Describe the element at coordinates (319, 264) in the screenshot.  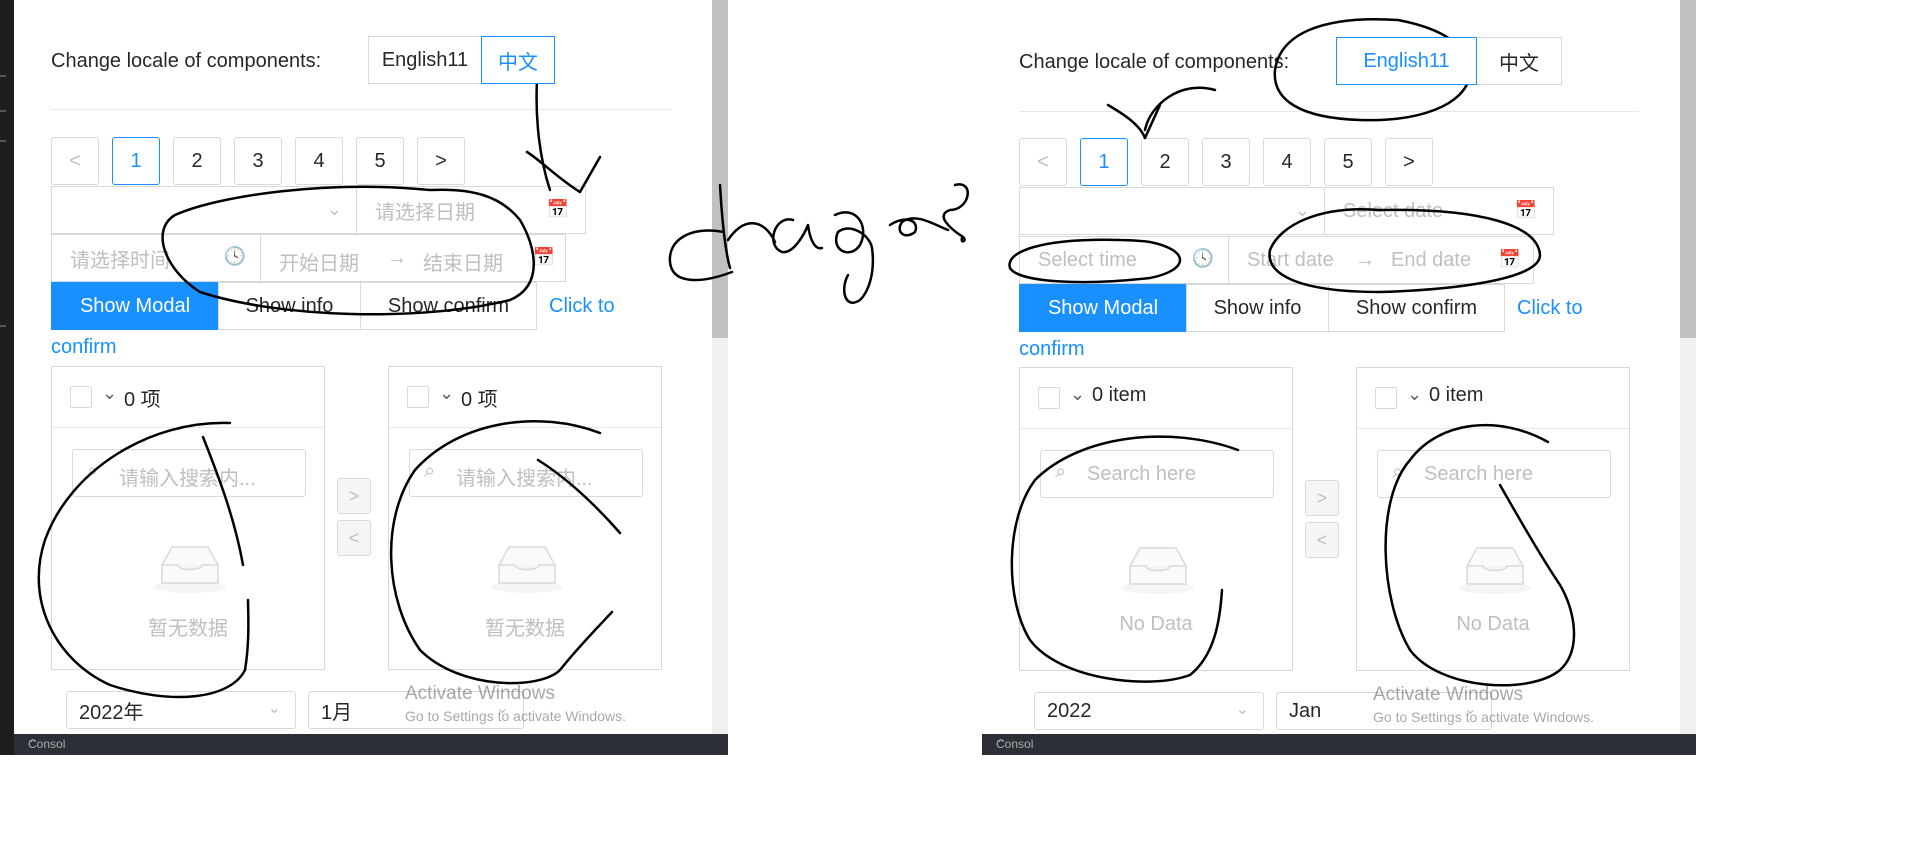
I see `range-start: 开始日期` at that location.